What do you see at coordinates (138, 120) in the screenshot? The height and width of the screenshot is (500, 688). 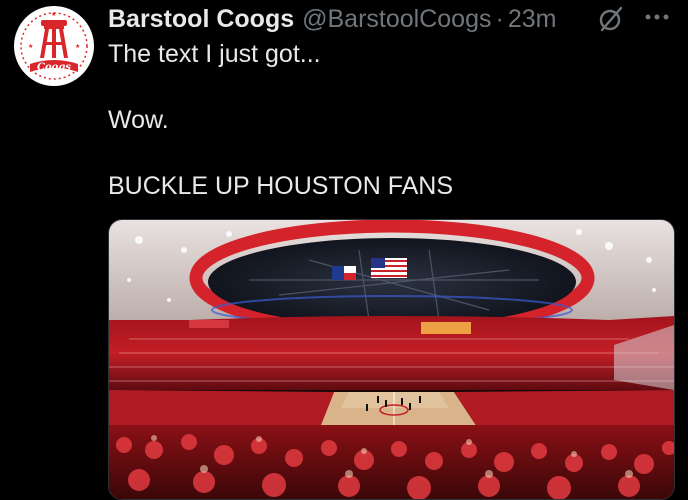 I see `tweet-line-2: Wow.` at bounding box center [138, 120].